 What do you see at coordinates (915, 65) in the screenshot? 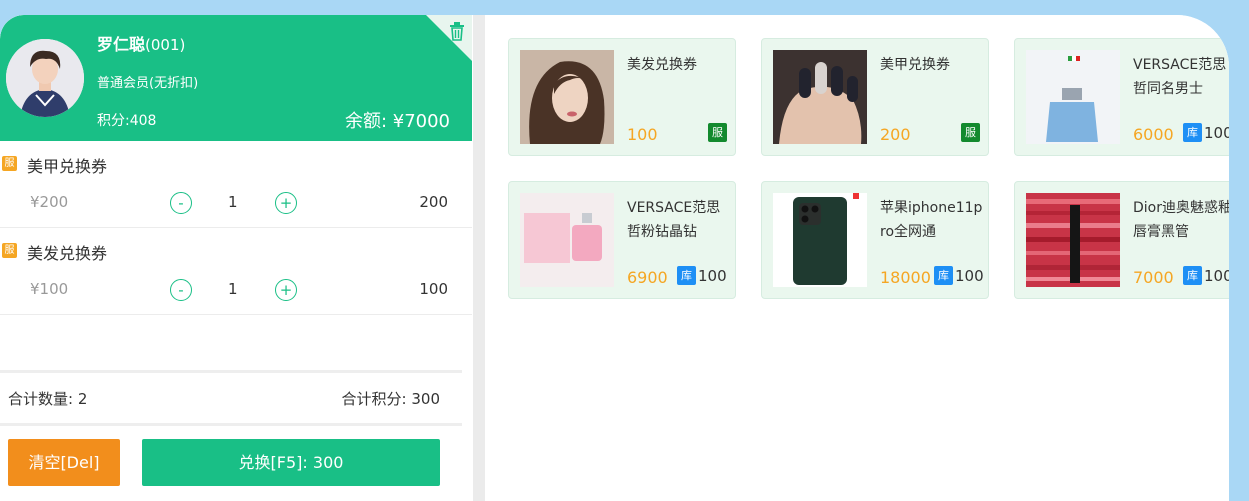
I see `product-title: 美甲兑换券` at bounding box center [915, 65].